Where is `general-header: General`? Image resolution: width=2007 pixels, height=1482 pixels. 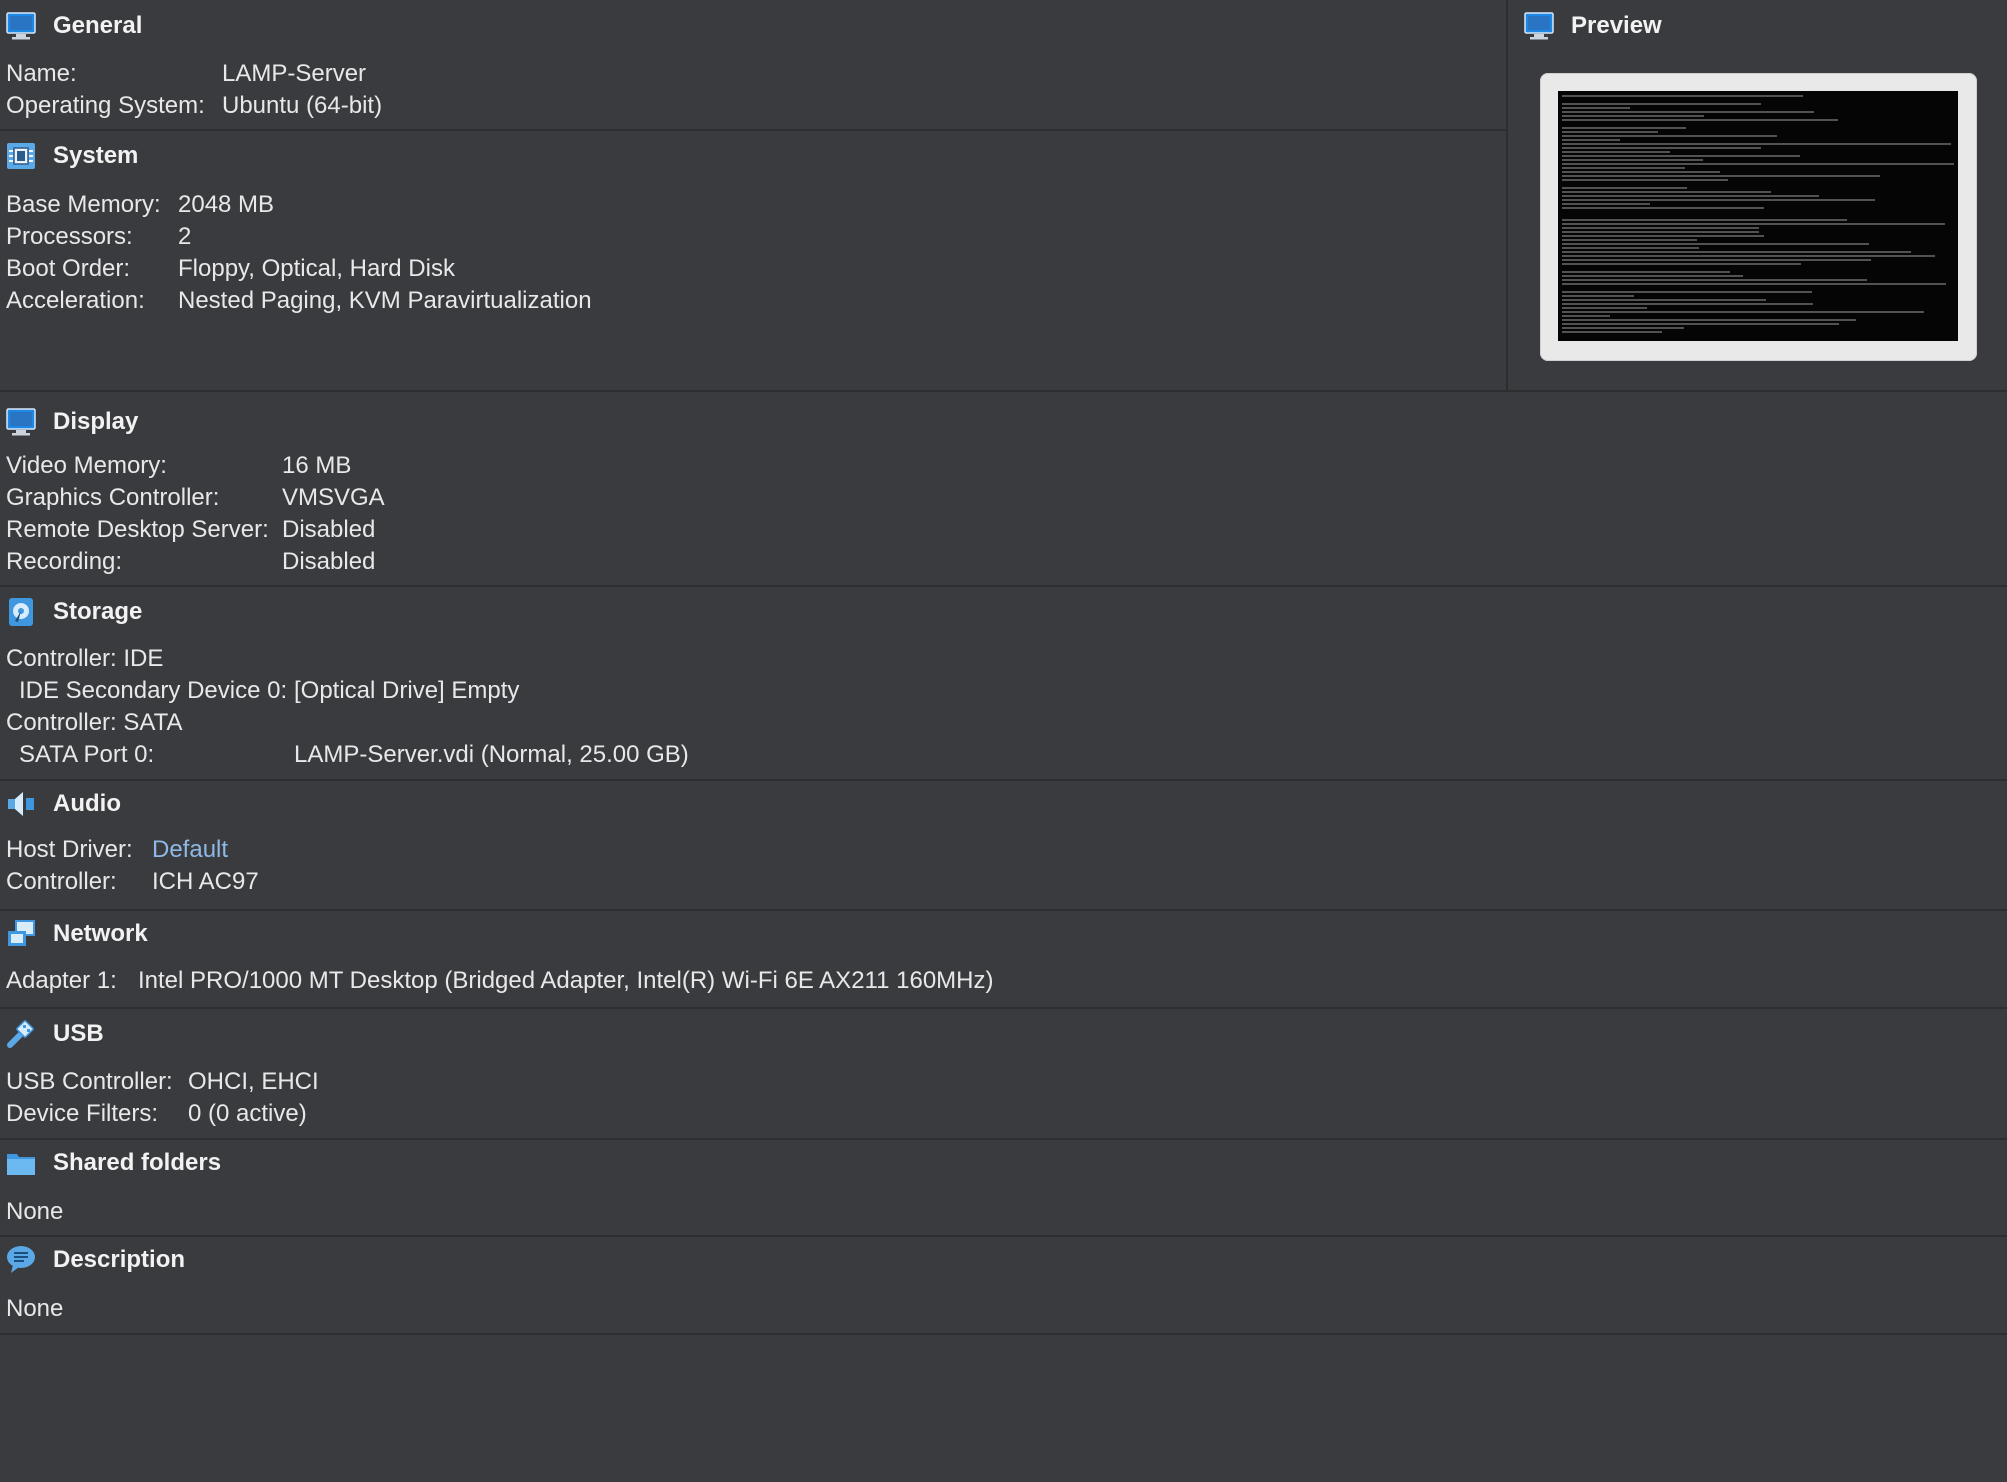
general-header: General is located at coordinates (74, 26).